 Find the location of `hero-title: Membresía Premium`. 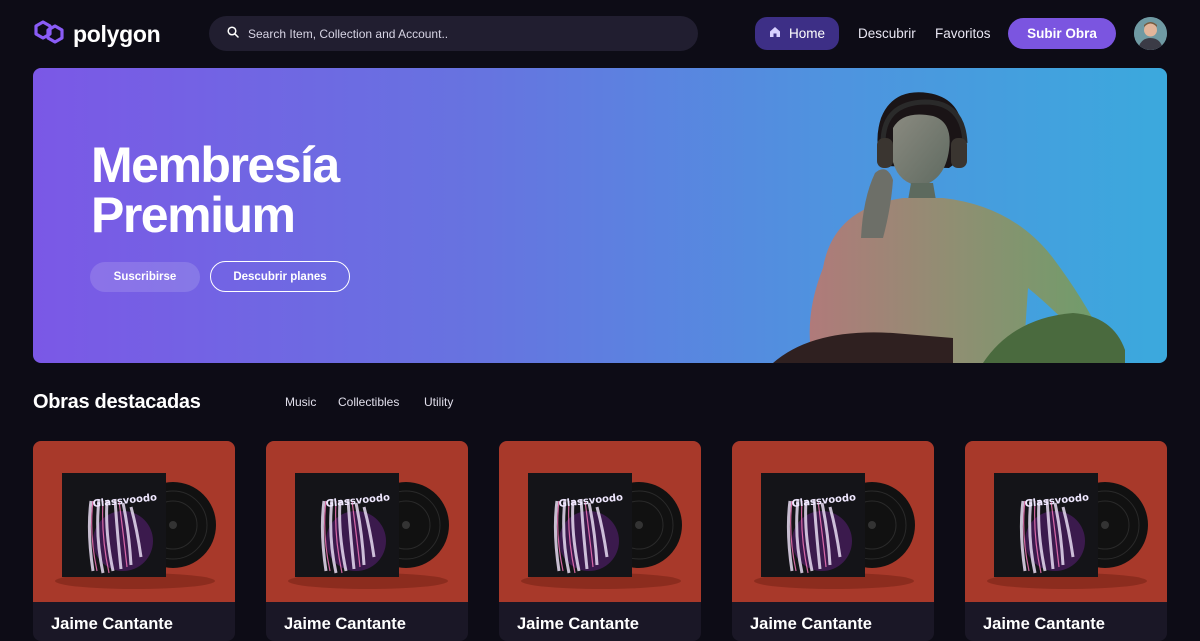

hero-title: Membresía Premium is located at coordinates (215, 190).